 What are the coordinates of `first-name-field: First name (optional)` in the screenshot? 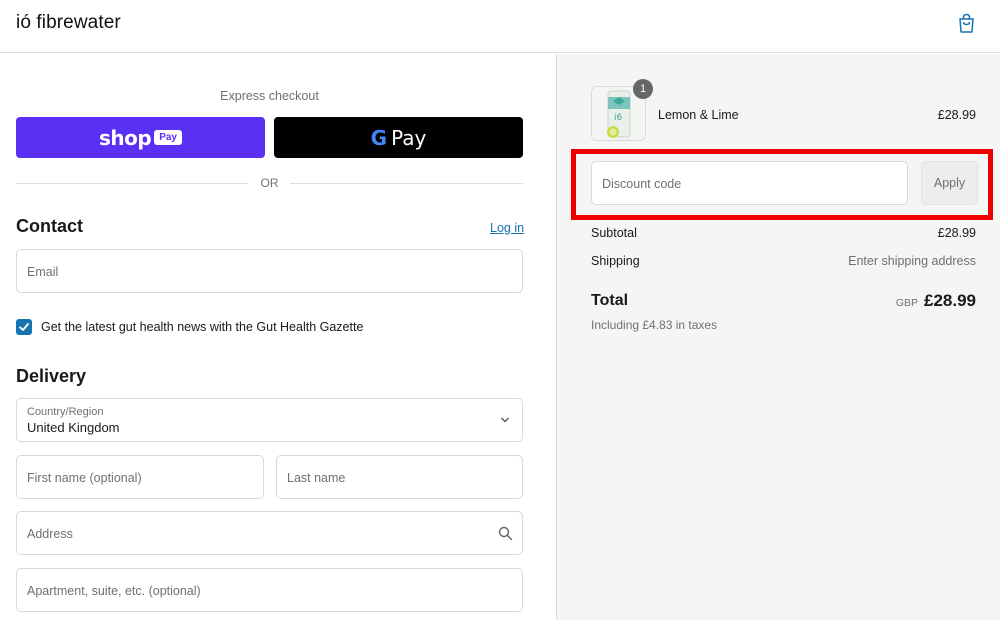 It's located at (140, 477).